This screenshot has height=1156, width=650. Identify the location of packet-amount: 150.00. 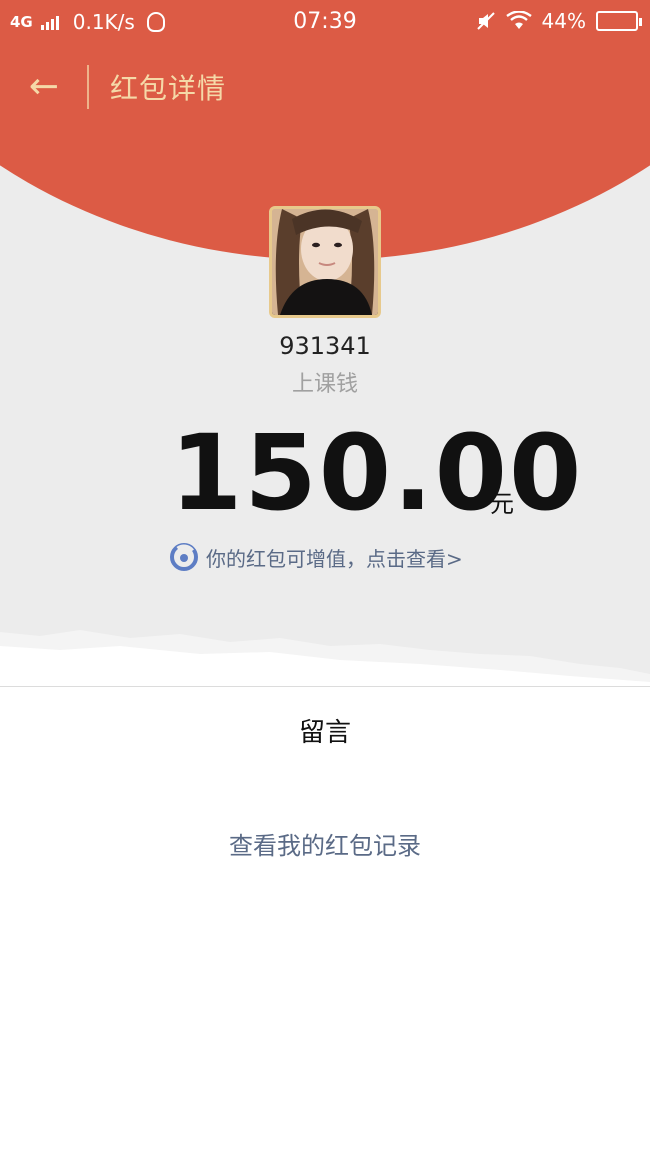
(377, 473).